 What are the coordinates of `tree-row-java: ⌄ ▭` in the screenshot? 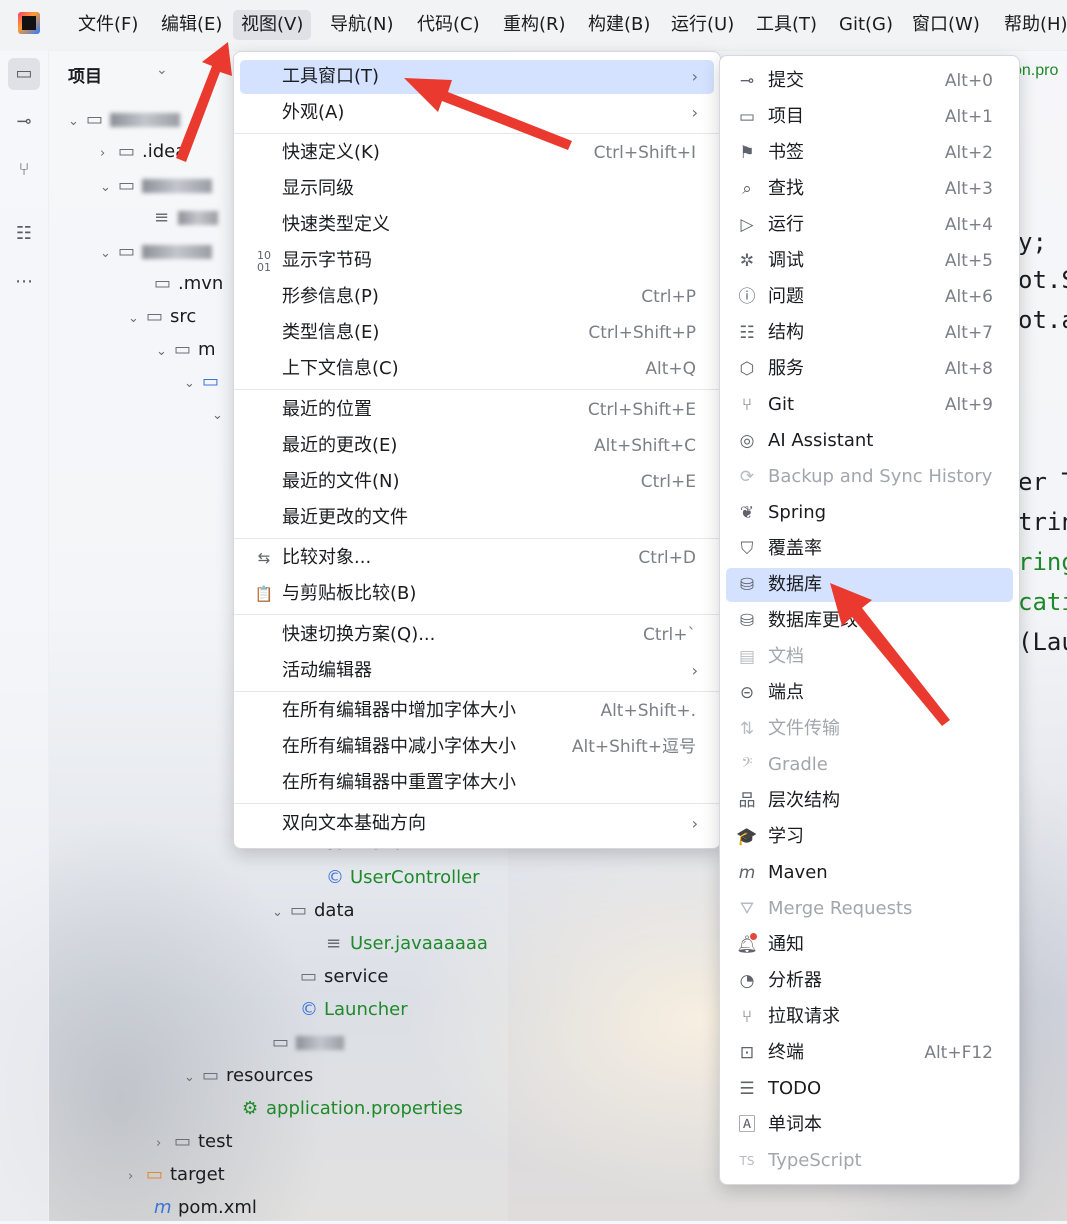 It's located at (205, 382).